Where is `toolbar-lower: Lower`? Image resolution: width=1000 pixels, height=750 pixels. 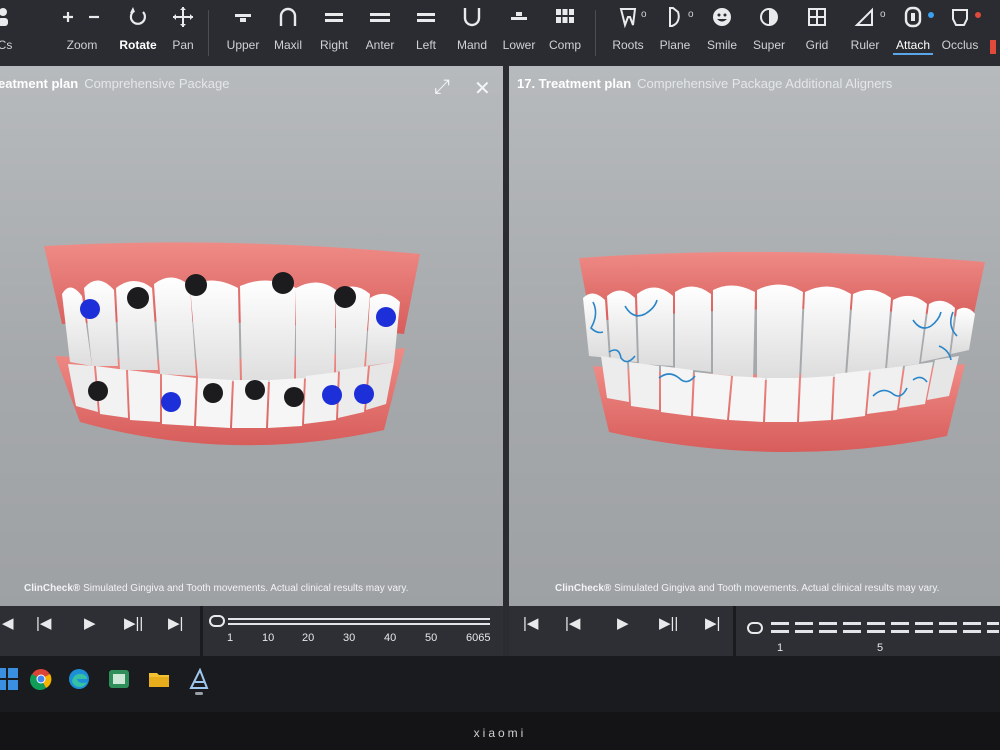
toolbar-lower: Lower is located at coordinates (519, 34).